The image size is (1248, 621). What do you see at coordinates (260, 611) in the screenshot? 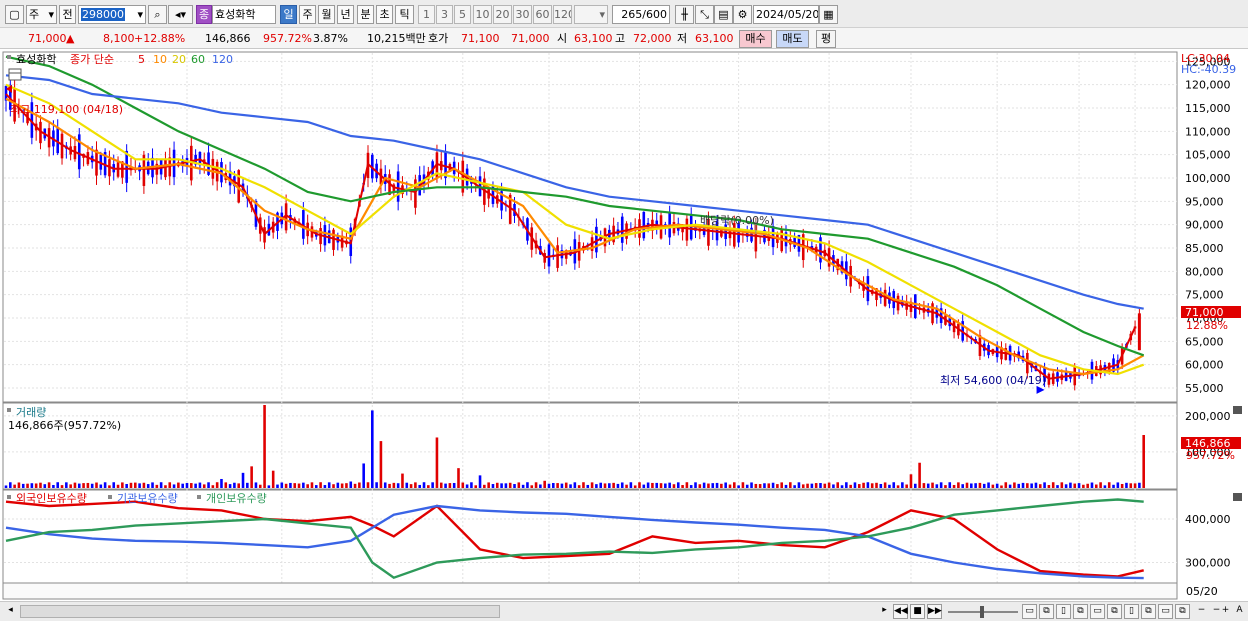
I see `scroll-track` at bounding box center [260, 611].